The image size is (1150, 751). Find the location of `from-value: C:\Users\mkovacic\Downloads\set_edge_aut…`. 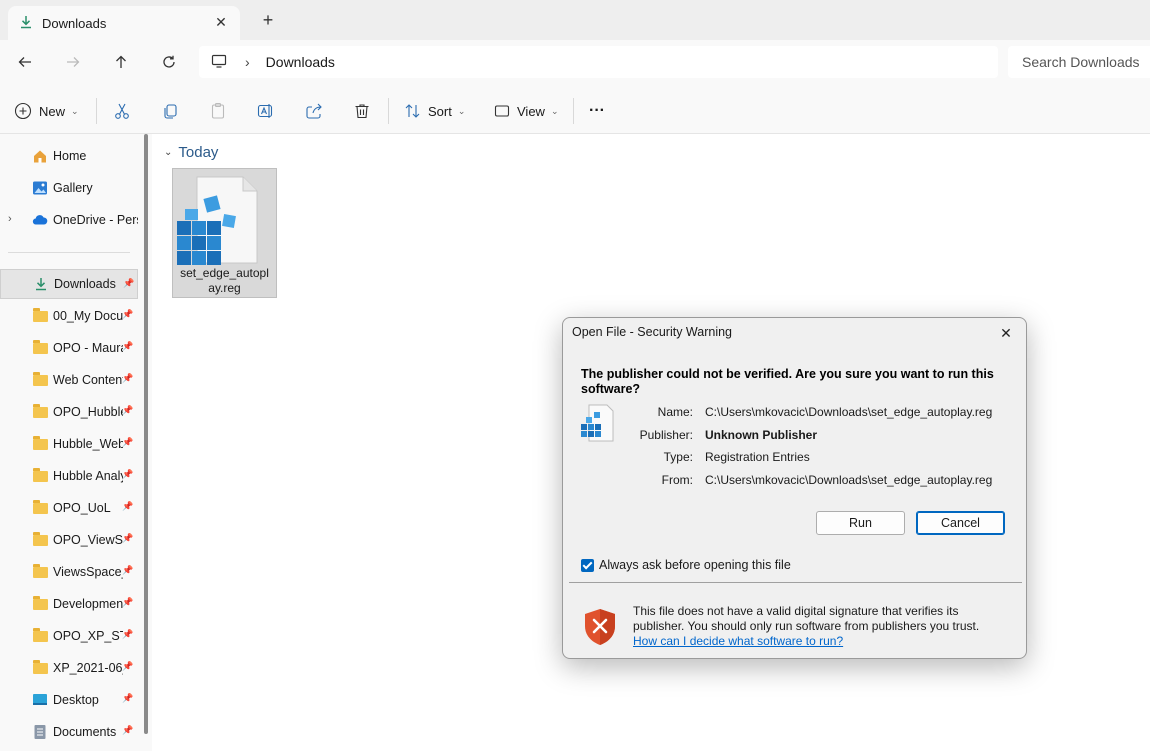

from-value: C:\Users\mkovacic\Downloads\set_edge_aut… is located at coordinates (849, 480).